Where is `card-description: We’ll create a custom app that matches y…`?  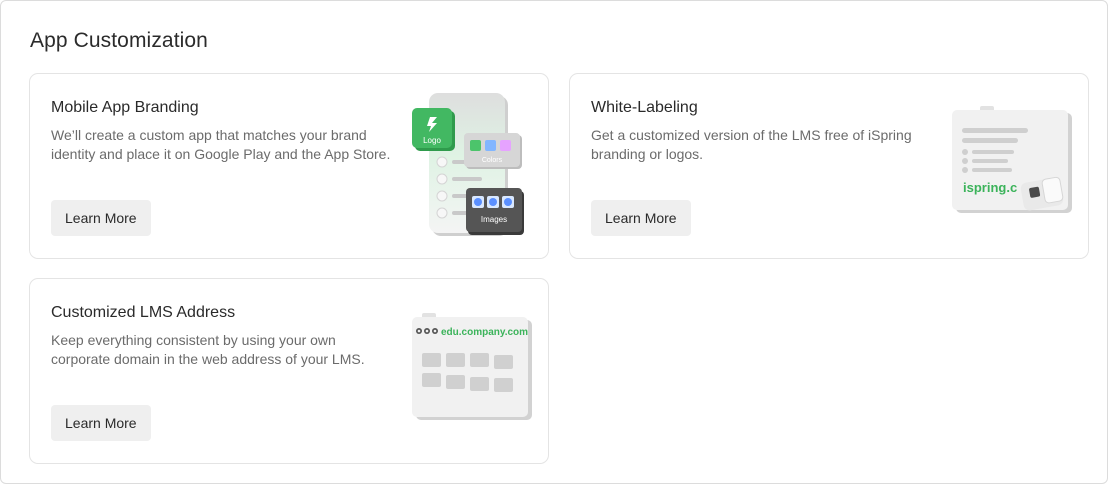 card-description: We’ll create a custom app that matches y… is located at coordinates (221, 144).